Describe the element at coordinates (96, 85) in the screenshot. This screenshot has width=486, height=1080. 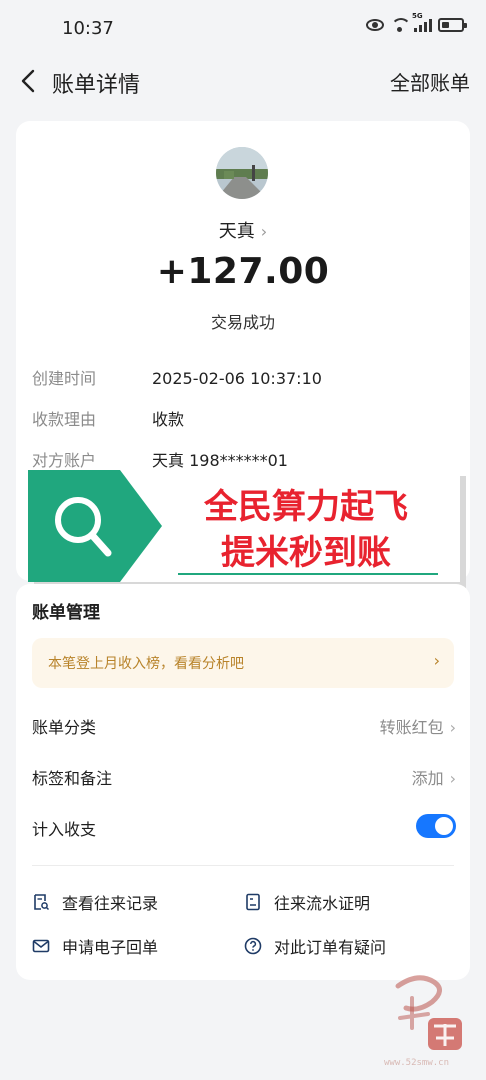
I see `page-title: 账单详情` at that location.